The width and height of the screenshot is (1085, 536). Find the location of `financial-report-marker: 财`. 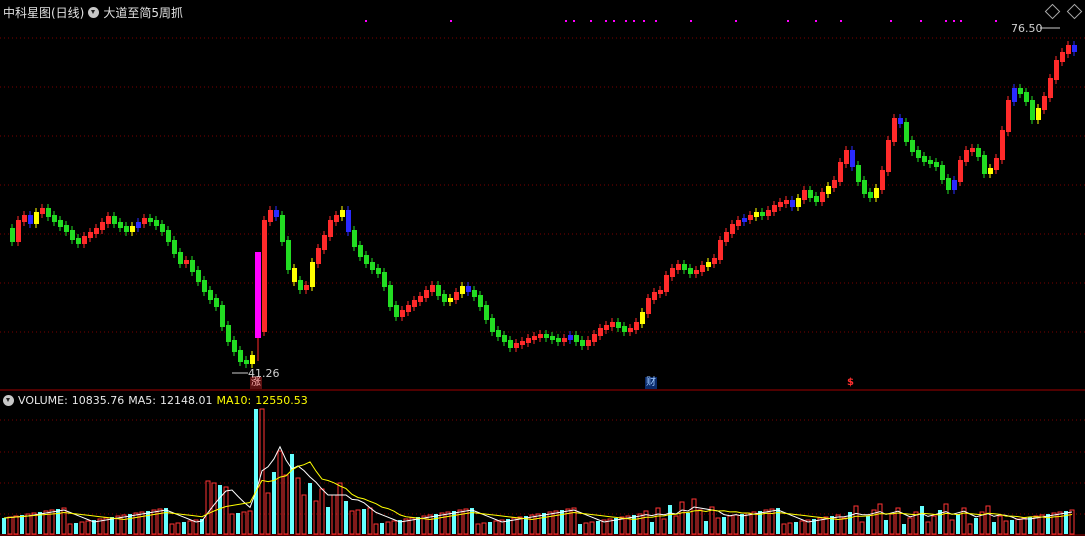

financial-report-marker: 财 is located at coordinates (651, 383).